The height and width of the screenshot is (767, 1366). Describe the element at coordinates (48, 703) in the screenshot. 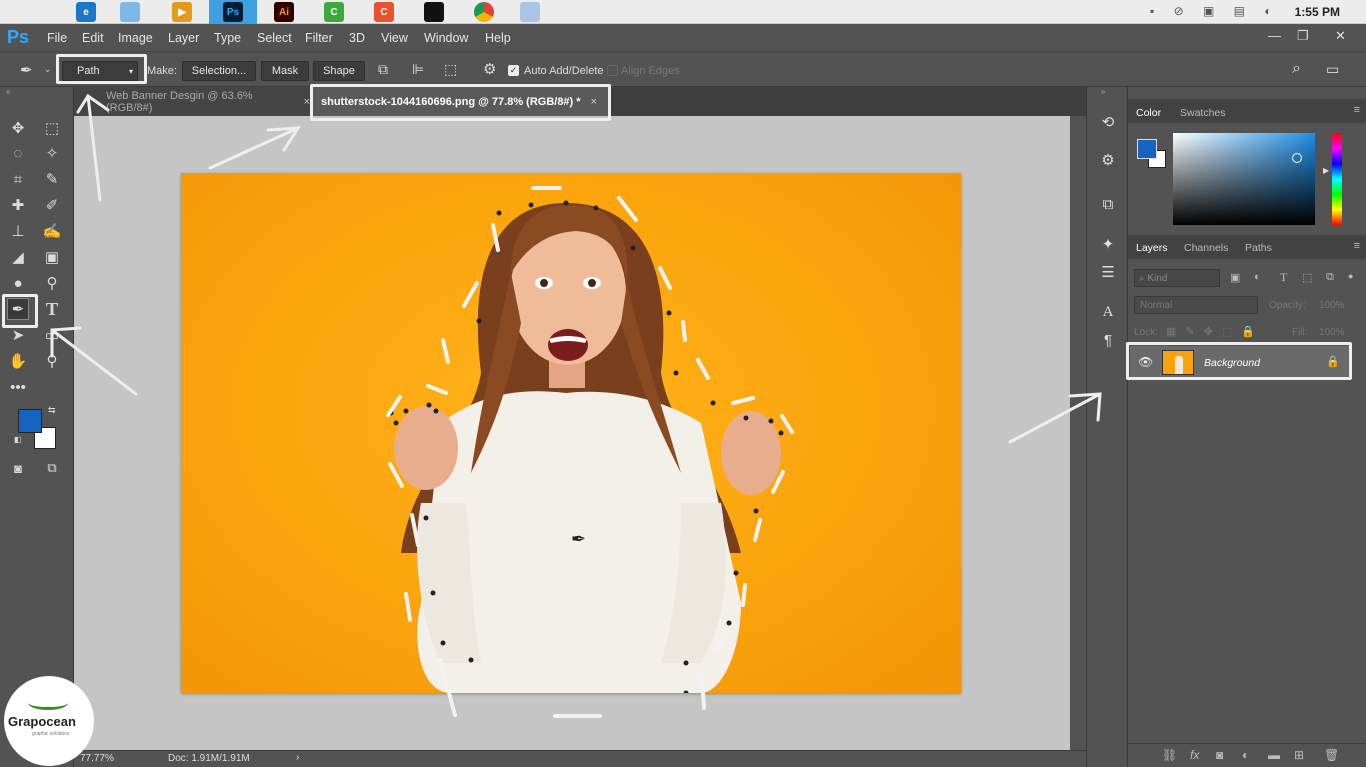

I see `watermark-leaf-icon` at that location.